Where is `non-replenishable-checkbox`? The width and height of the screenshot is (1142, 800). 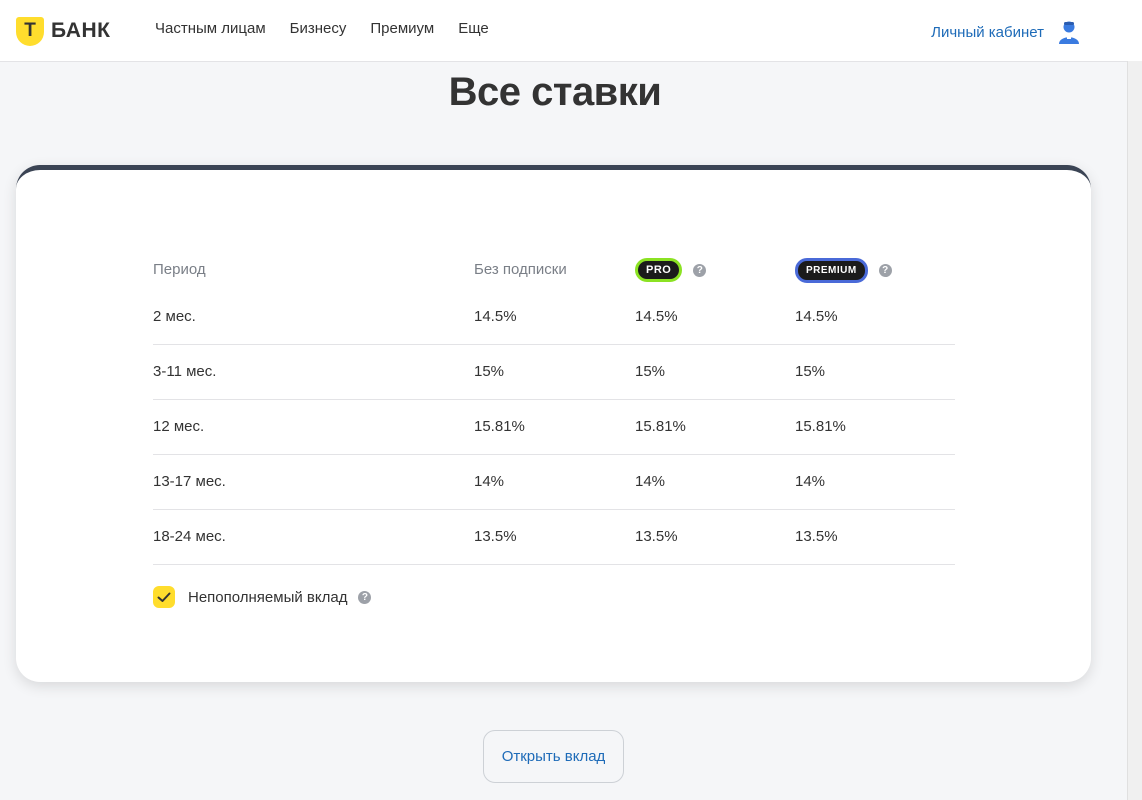 non-replenishable-checkbox is located at coordinates (164, 597).